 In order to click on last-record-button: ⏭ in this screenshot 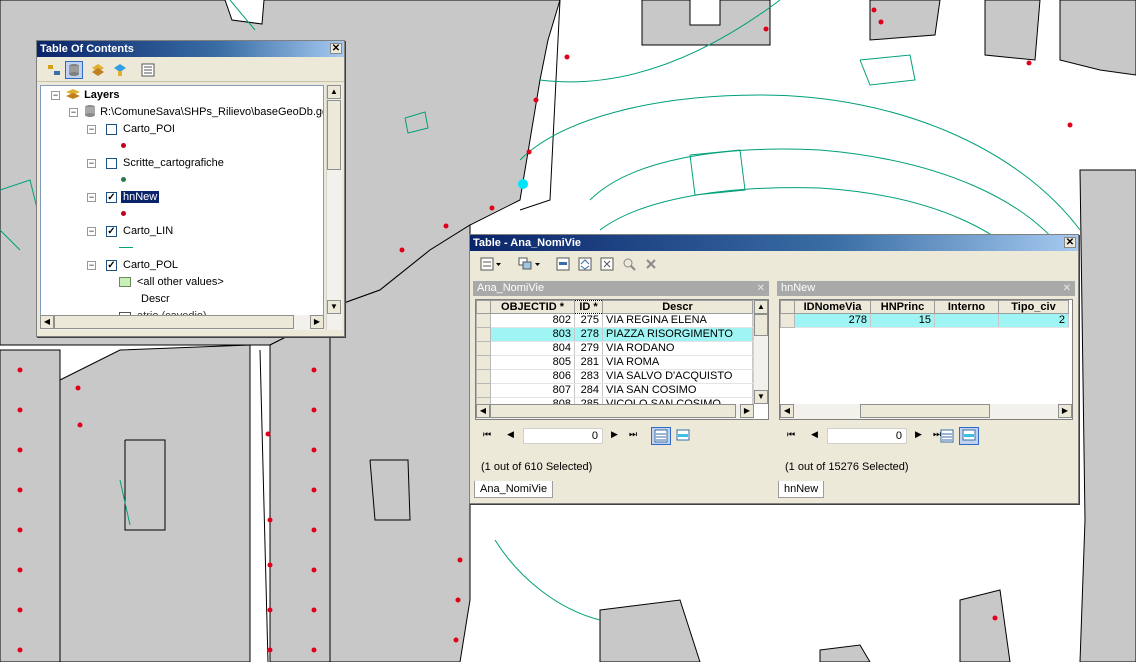, I will do `click(633, 434)`.